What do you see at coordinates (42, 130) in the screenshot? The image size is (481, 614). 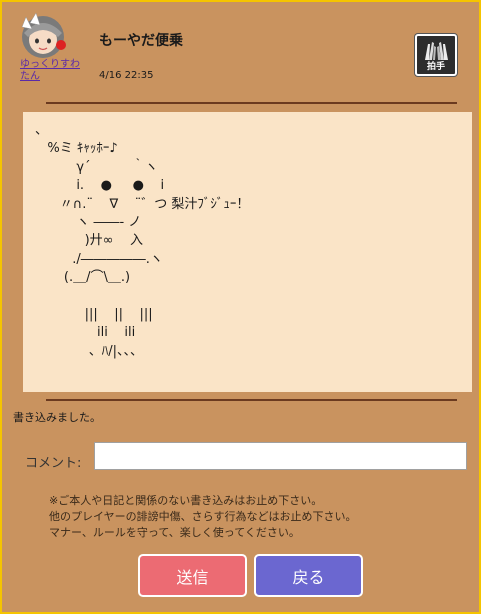 I see `ascii-art-line: 、` at bounding box center [42, 130].